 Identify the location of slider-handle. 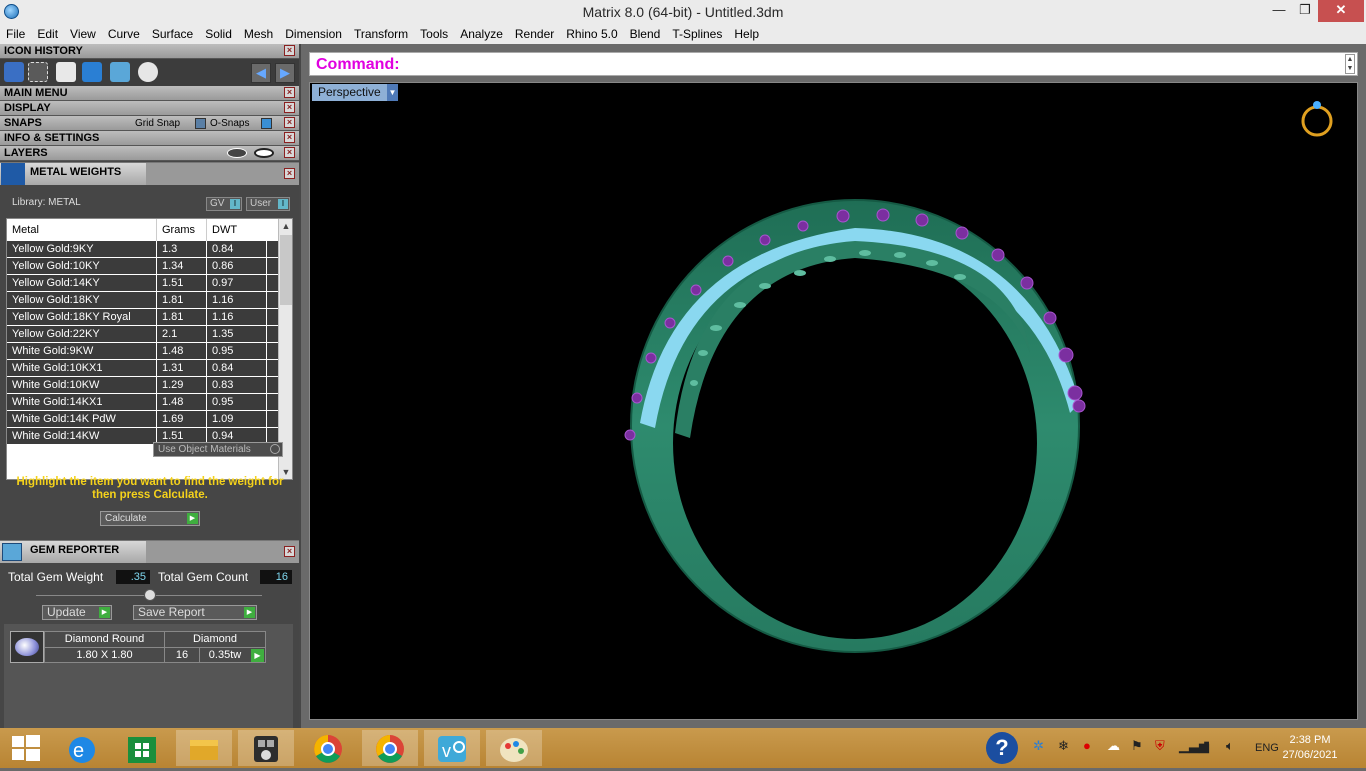
(150, 595).